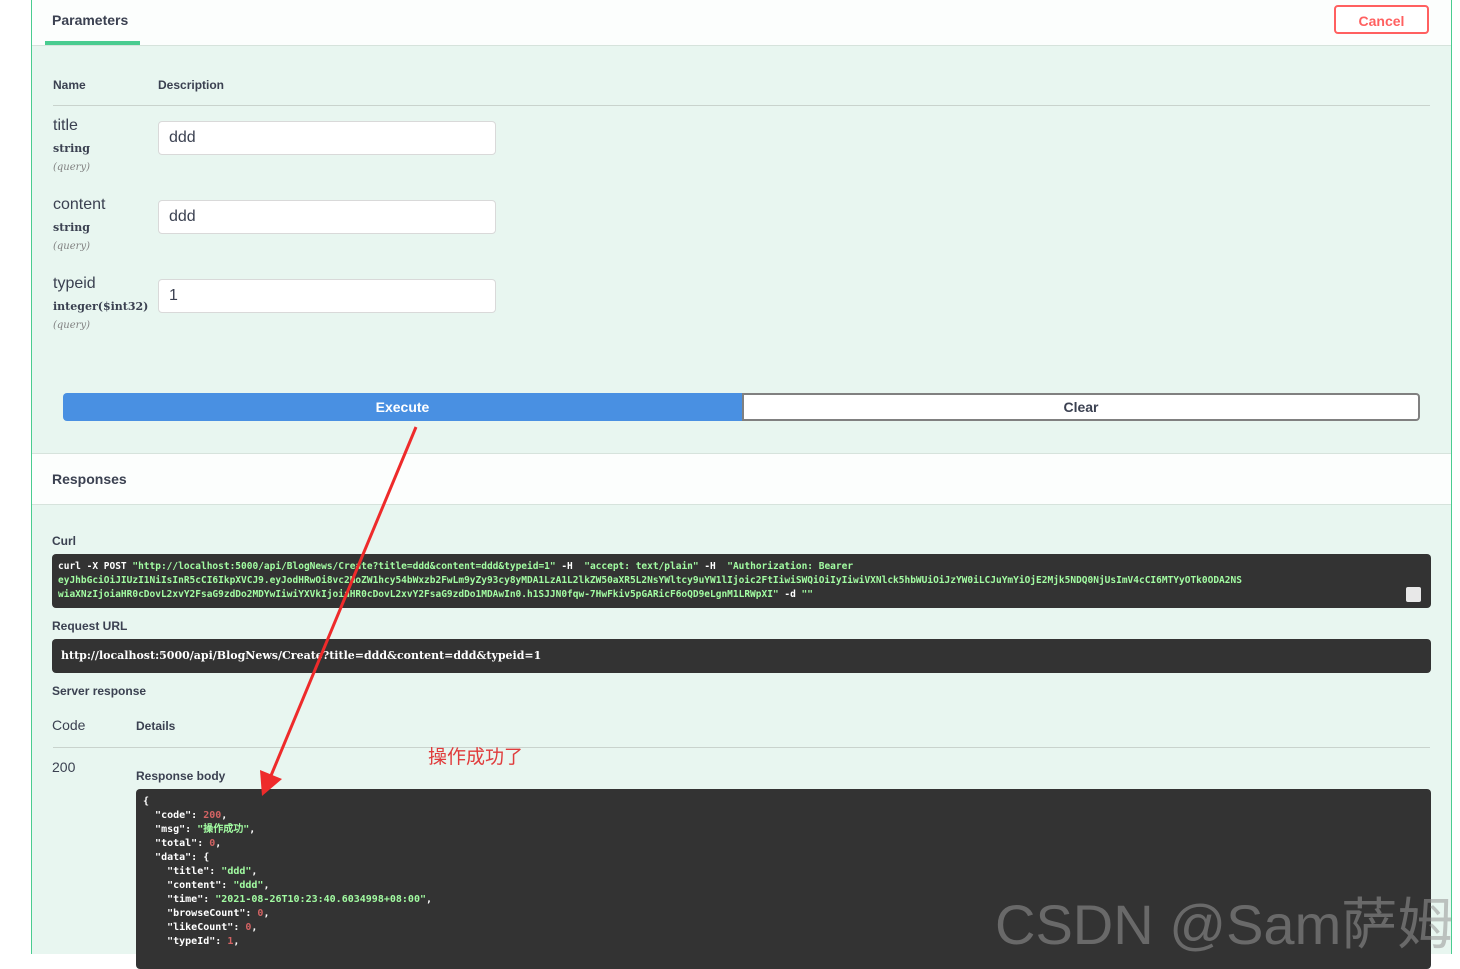 The width and height of the screenshot is (1460, 969). What do you see at coordinates (339, 611) in the screenshot?
I see `annotation-arrow` at bounding box center [339, 611].